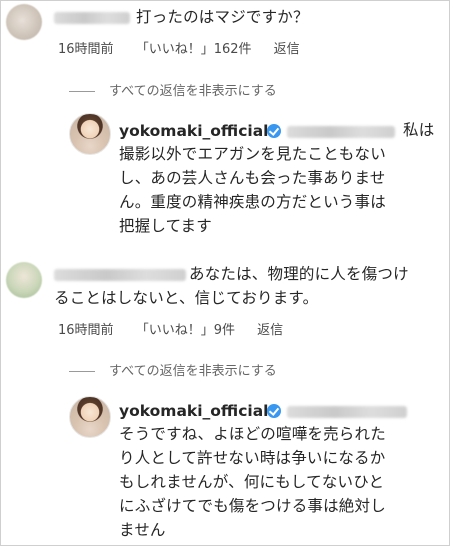 Image resolution: width=450 pixels, height=546 pixels. What do you see at coordinates (252, 154) in the screenshot?
I see `reply-text-line: 撮影以外でエアガンを見たこともない` at bounding box center [252, 154].